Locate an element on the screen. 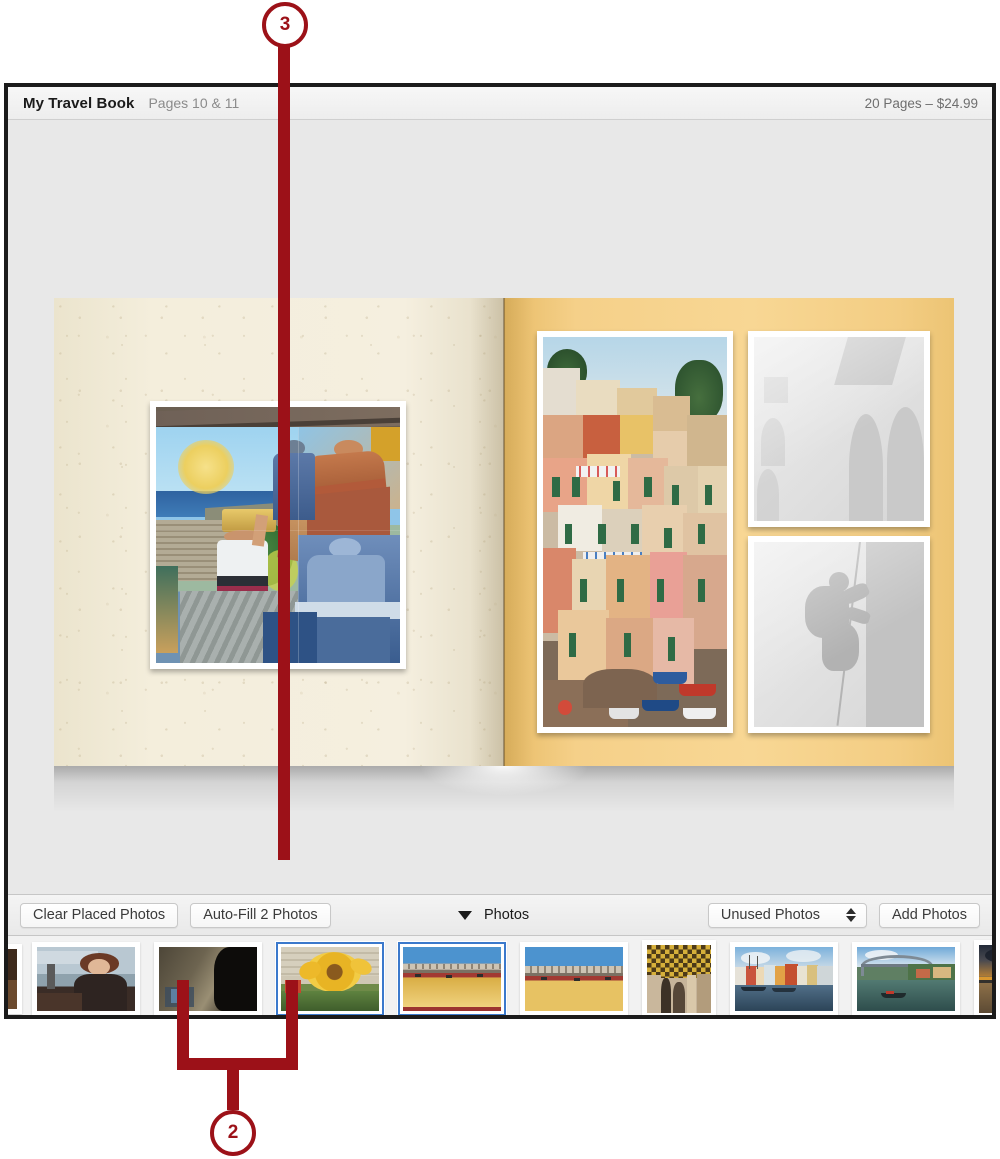 This screenshot has width=1000, height=1159. thumb-bullring-a is located at coordinates (452, 978).